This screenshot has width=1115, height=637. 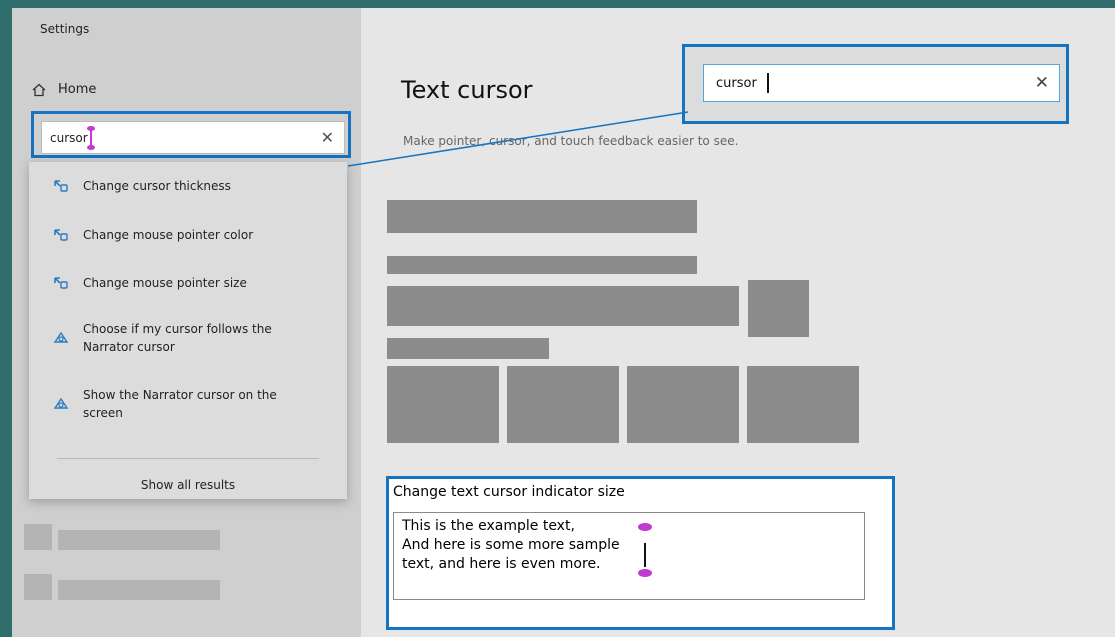 I want to click on nav-home: Home, so click(x=64, y=89).